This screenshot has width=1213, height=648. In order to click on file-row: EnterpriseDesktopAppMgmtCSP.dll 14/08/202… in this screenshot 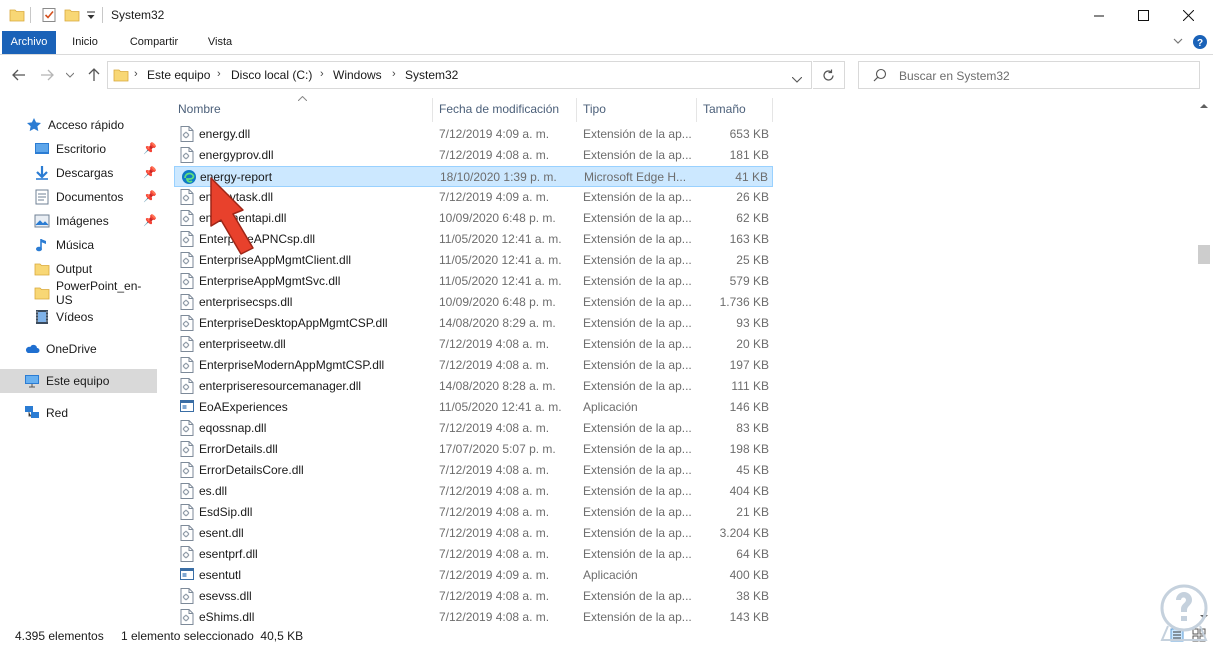, I will do `click(473, 323)`.